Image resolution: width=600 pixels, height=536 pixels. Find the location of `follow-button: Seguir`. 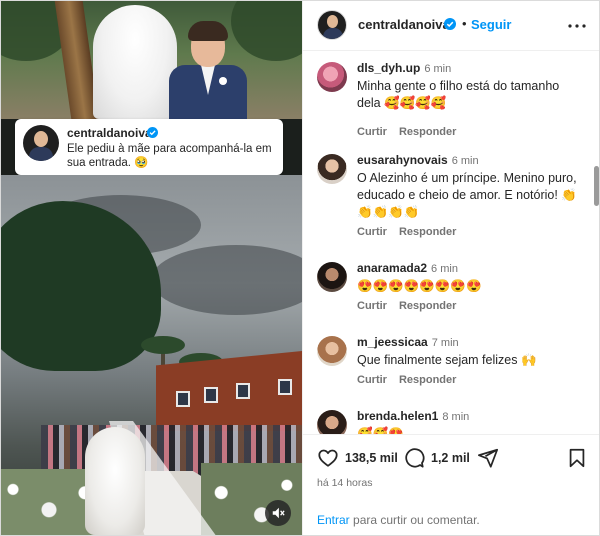

follow-button: Seguir is located at coordinates (491, 24).